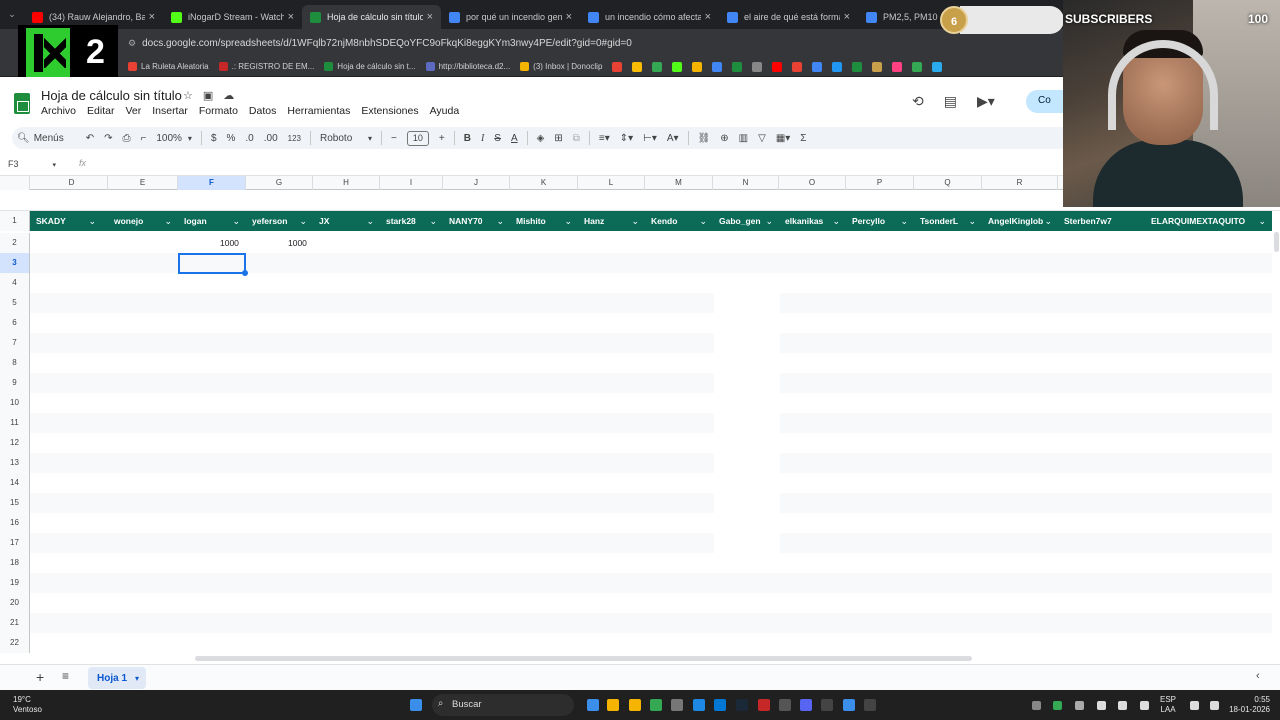  Describe the element at coordinates (15, 403) in the screenshot. I see `row-number: 10` at that location.